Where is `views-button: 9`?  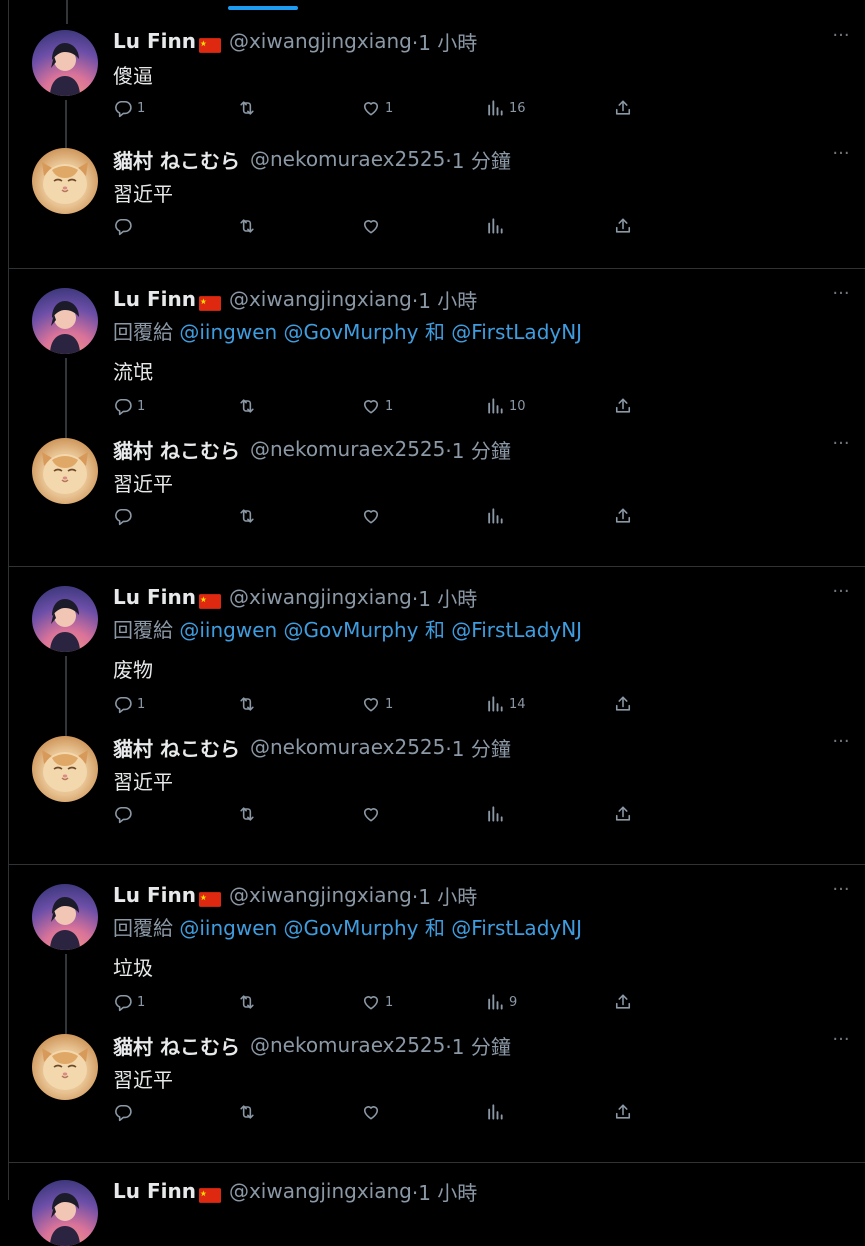 views-button: 9 is located at coordinates (501, 1002).